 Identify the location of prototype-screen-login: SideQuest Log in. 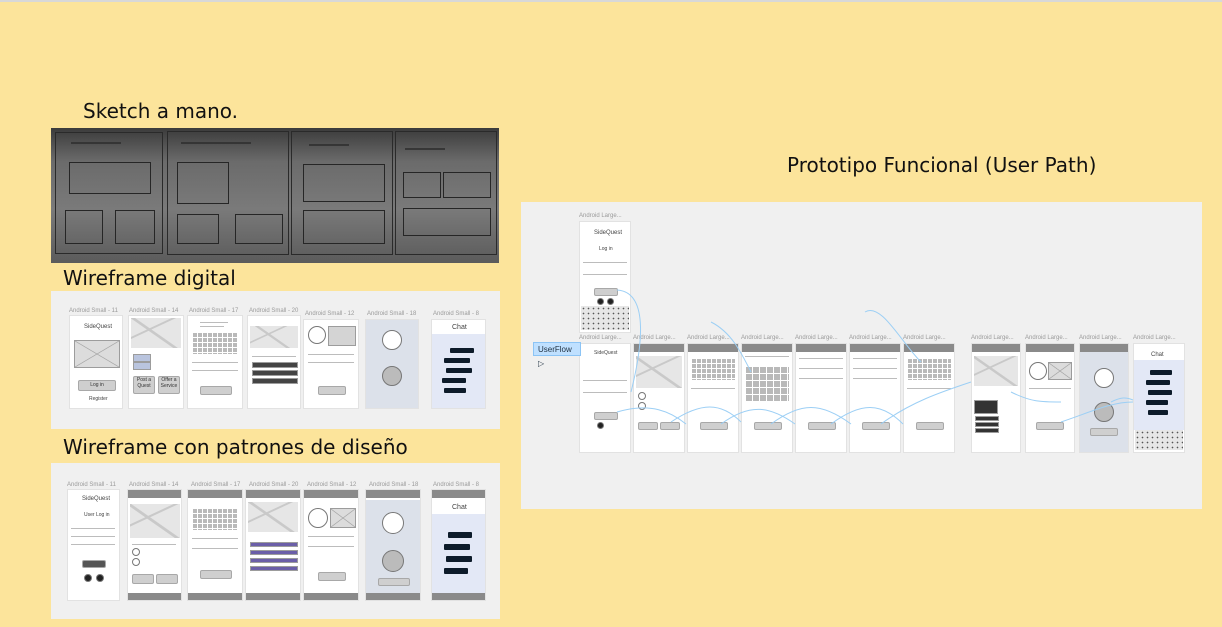
(605, 277).